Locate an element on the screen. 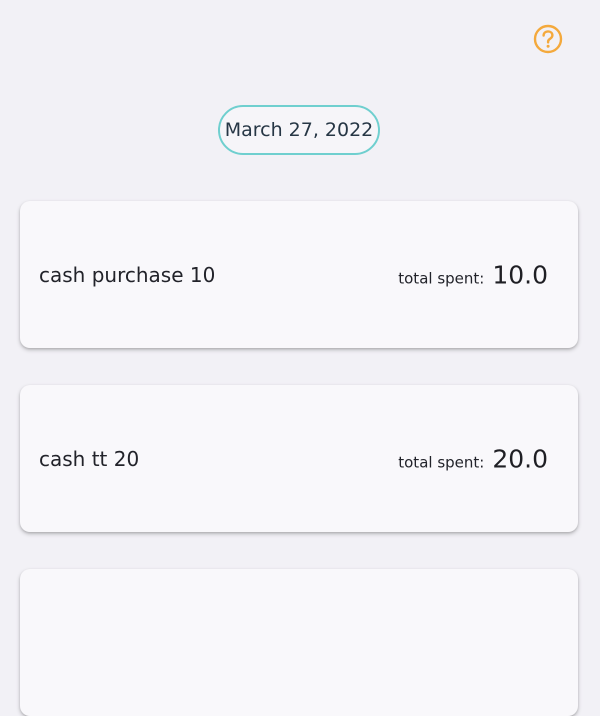 The image size is (600, 716). date-selector-button: March 27, 2022 is located at coordinates (299, 130).